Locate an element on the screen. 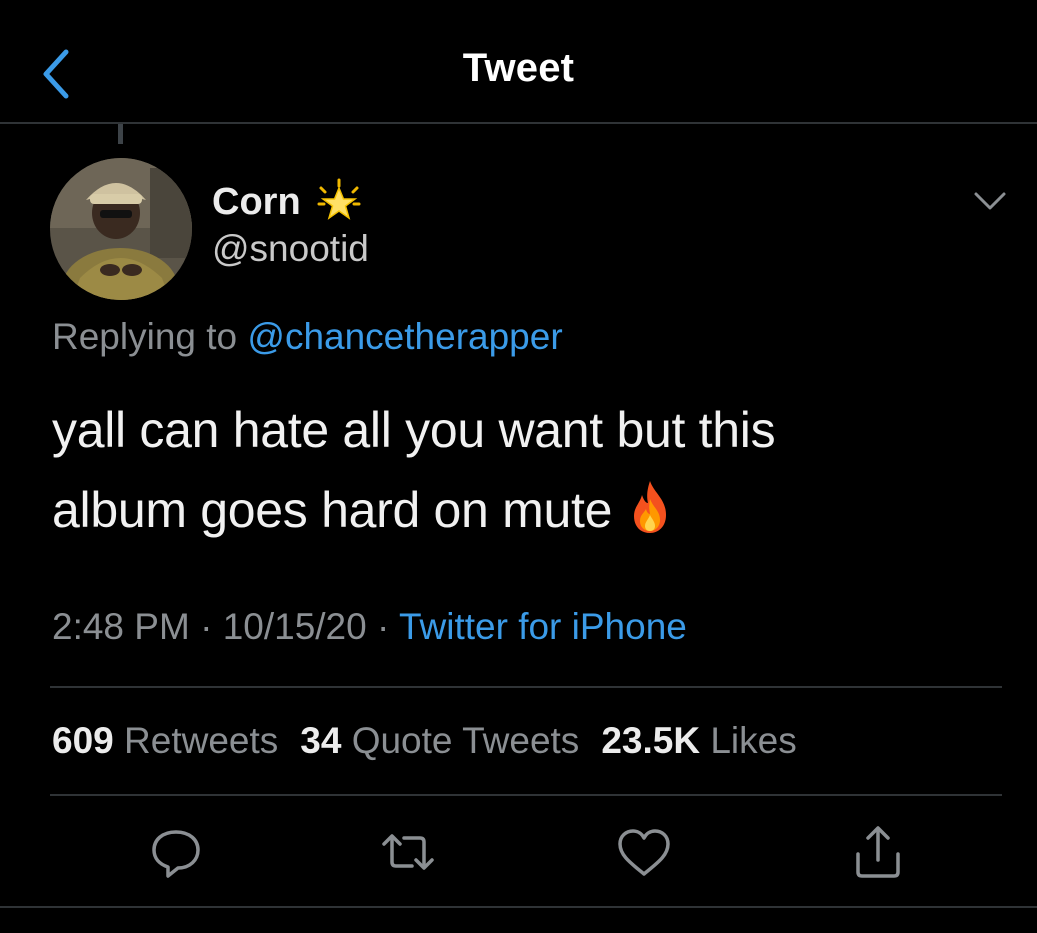  author-name-row: Corn is located at coordinates (287, 202).